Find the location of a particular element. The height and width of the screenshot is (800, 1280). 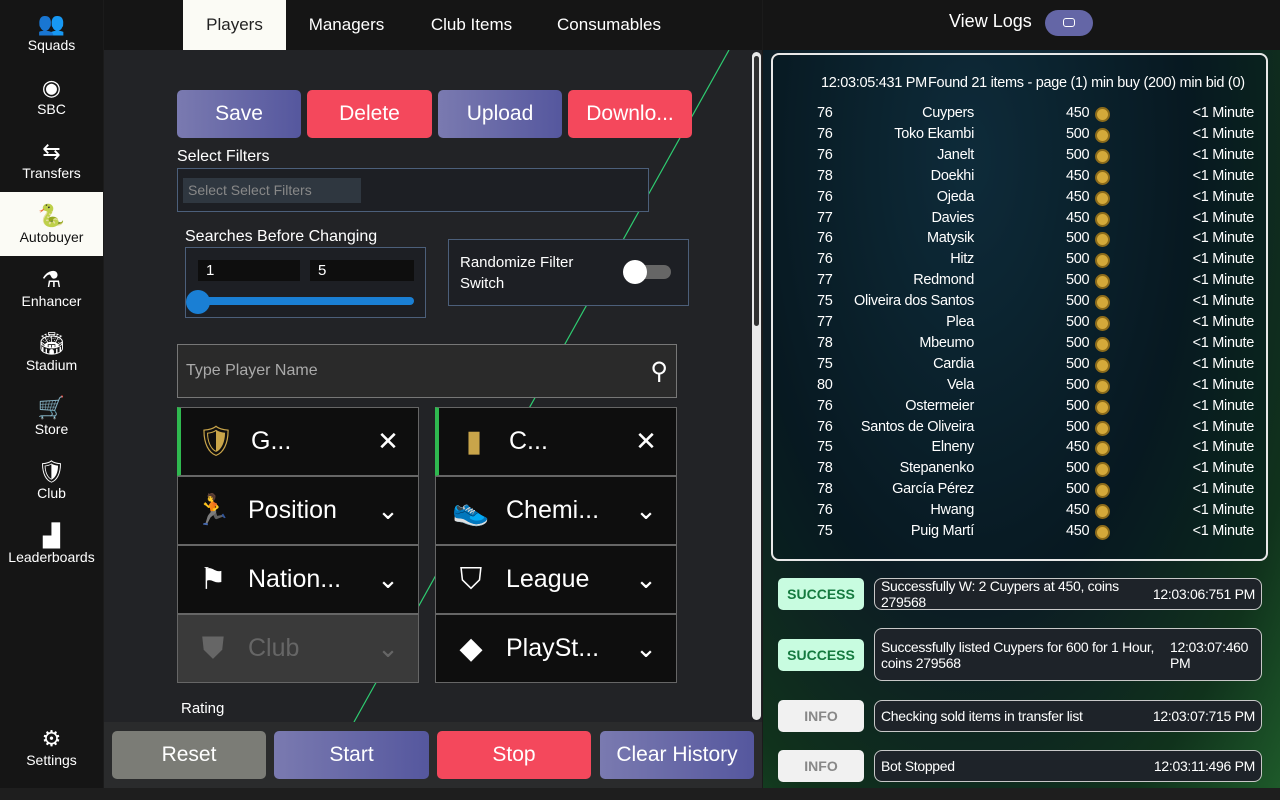

sidebar-item-label: Squads is located at coordinates (51, 45).